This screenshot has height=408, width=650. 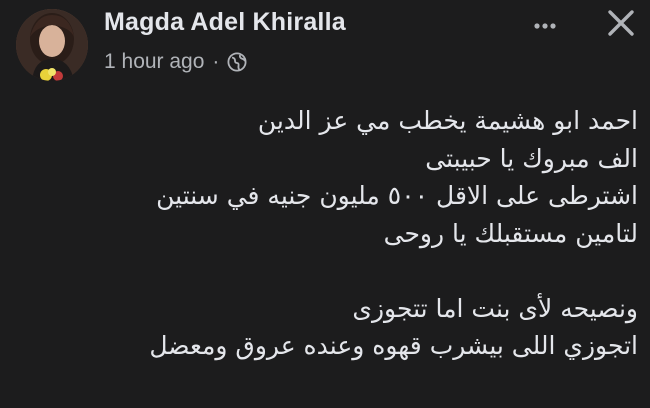 I want to click on message-line: اتجوزي اللى بيشرب قهوه وعنده عروق ومعضل, so click(x=393, y=345).